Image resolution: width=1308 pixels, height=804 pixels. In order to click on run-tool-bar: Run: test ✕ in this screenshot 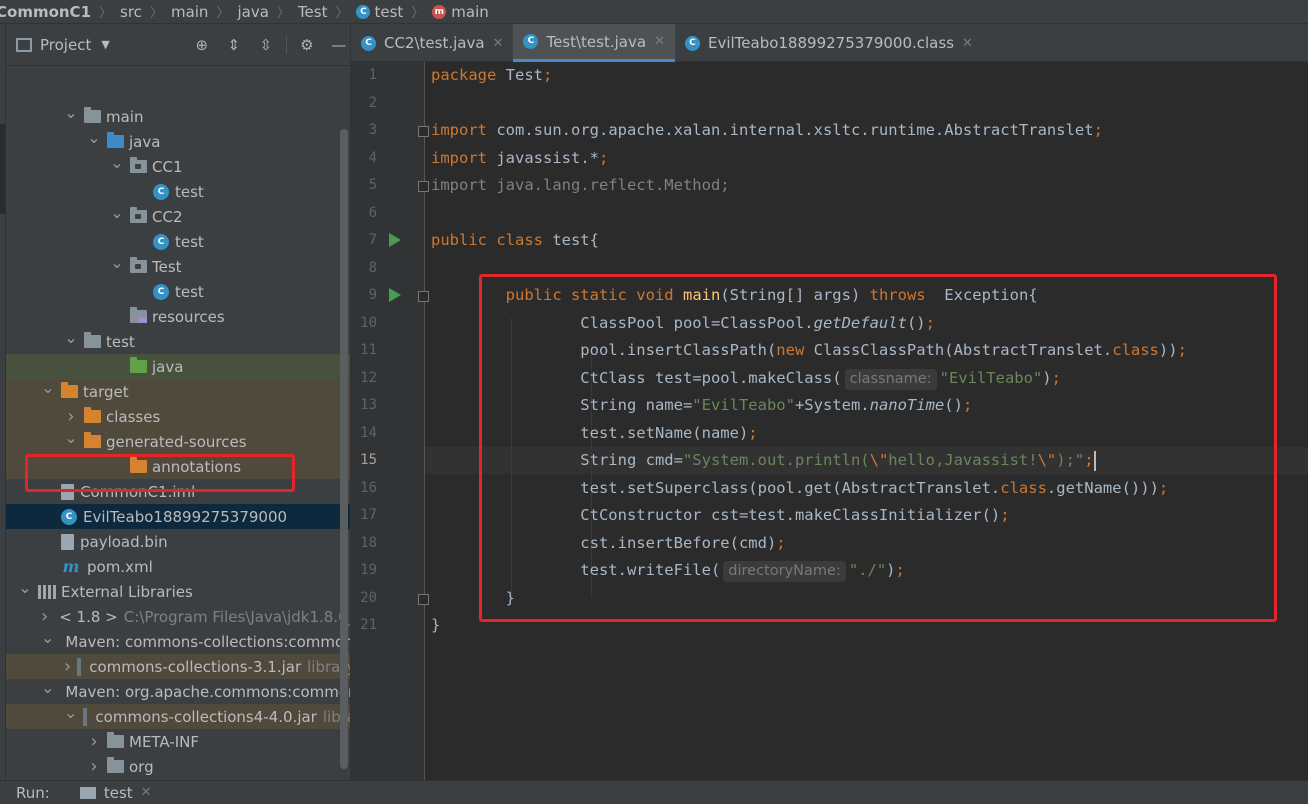, I will do `click(654, 792)`.